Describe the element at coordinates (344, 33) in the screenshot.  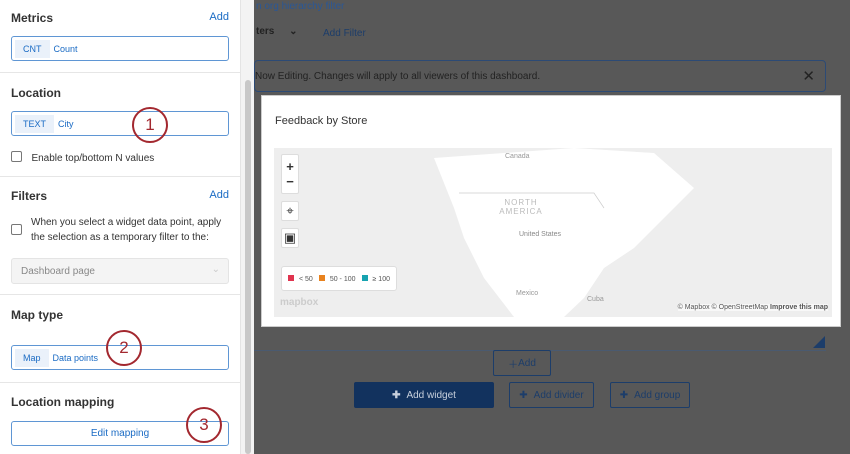
I see `add-filter-link: Add Filter` at that location.